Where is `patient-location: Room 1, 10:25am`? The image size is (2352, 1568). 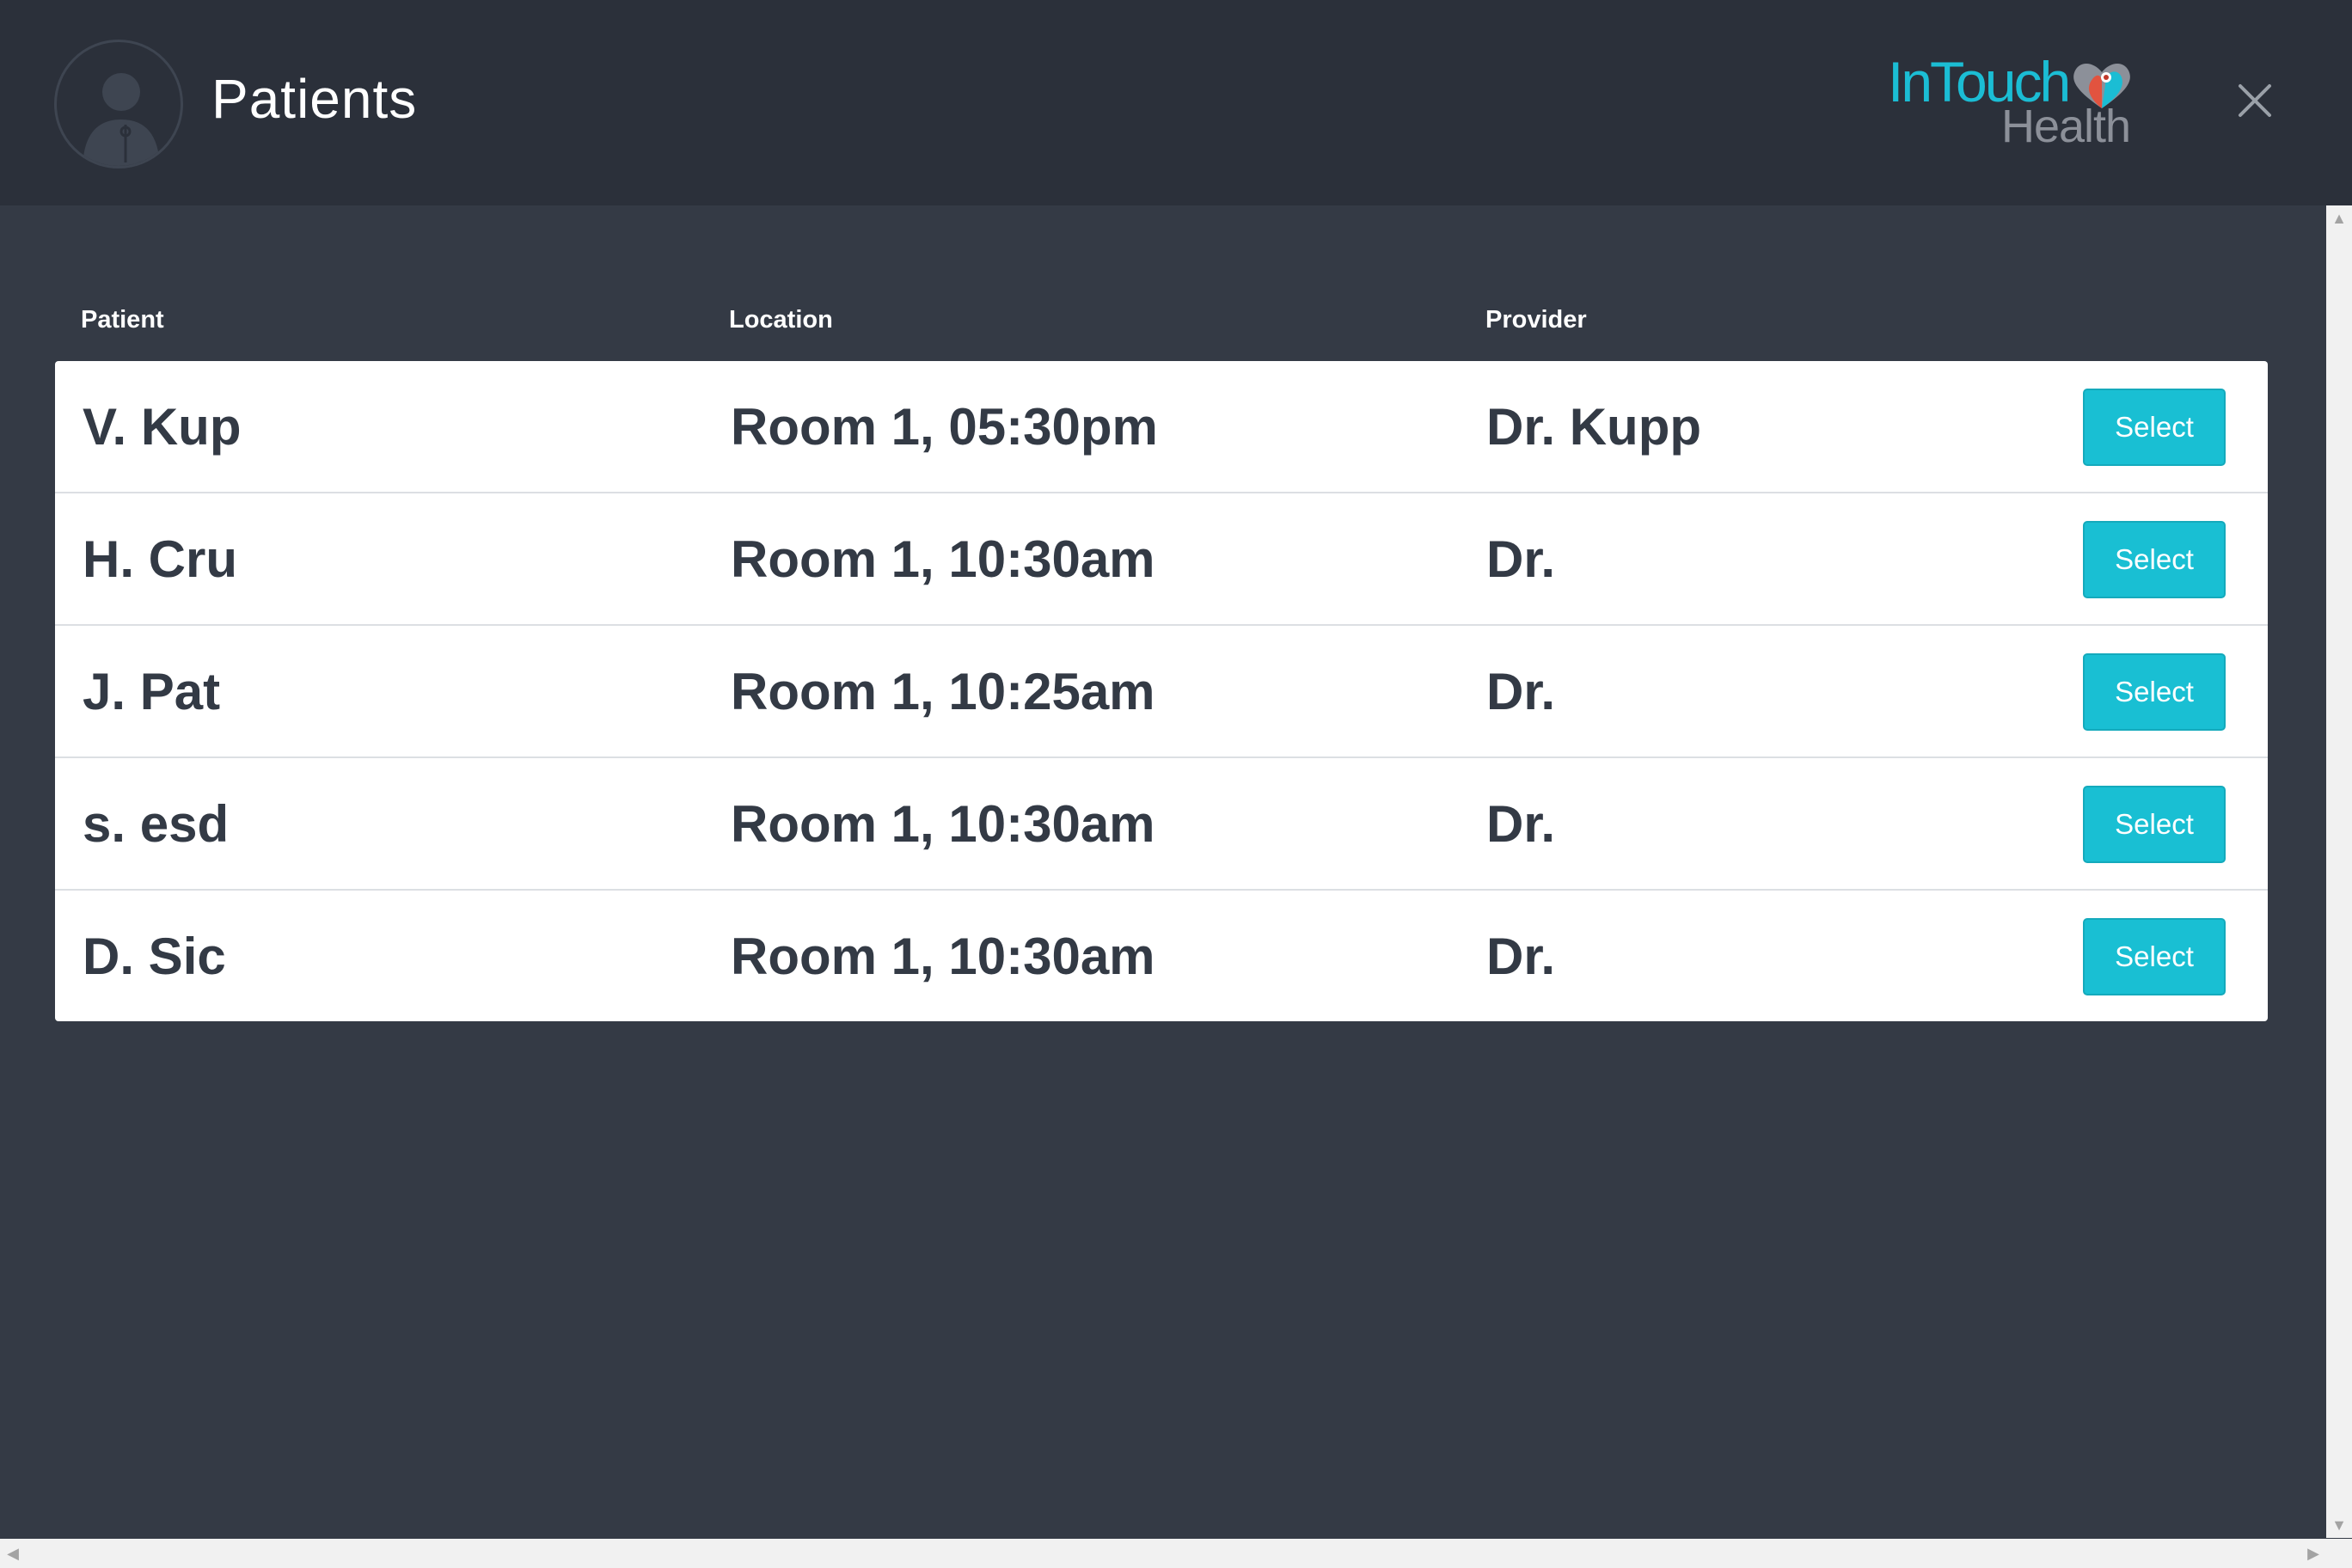
patient-location: Room 1, 10:25am is located at coordinates (943, 691).